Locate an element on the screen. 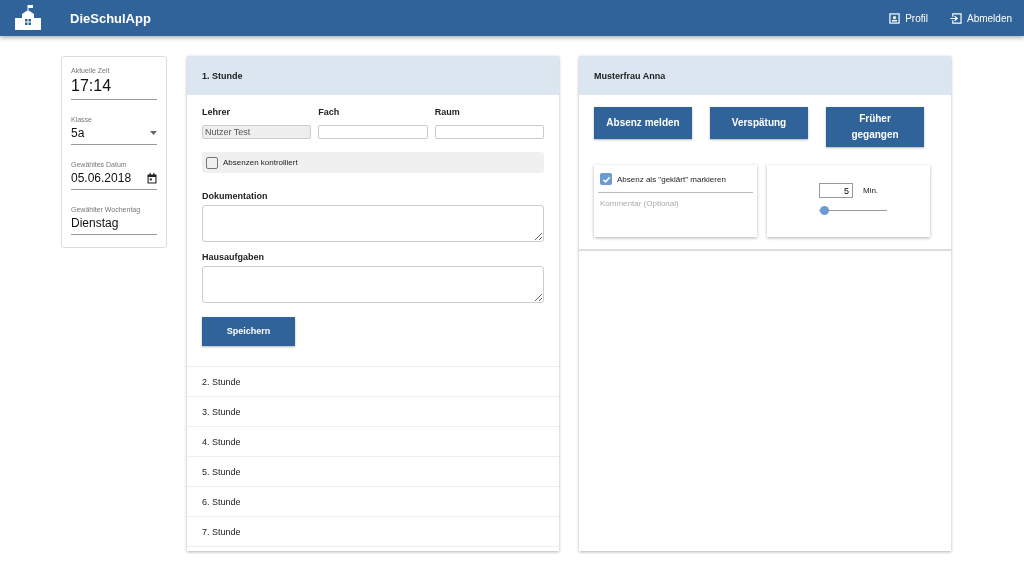 This screenshot has height=568, width=1024. save-button: Speichern is located at coordinates (248, 331).